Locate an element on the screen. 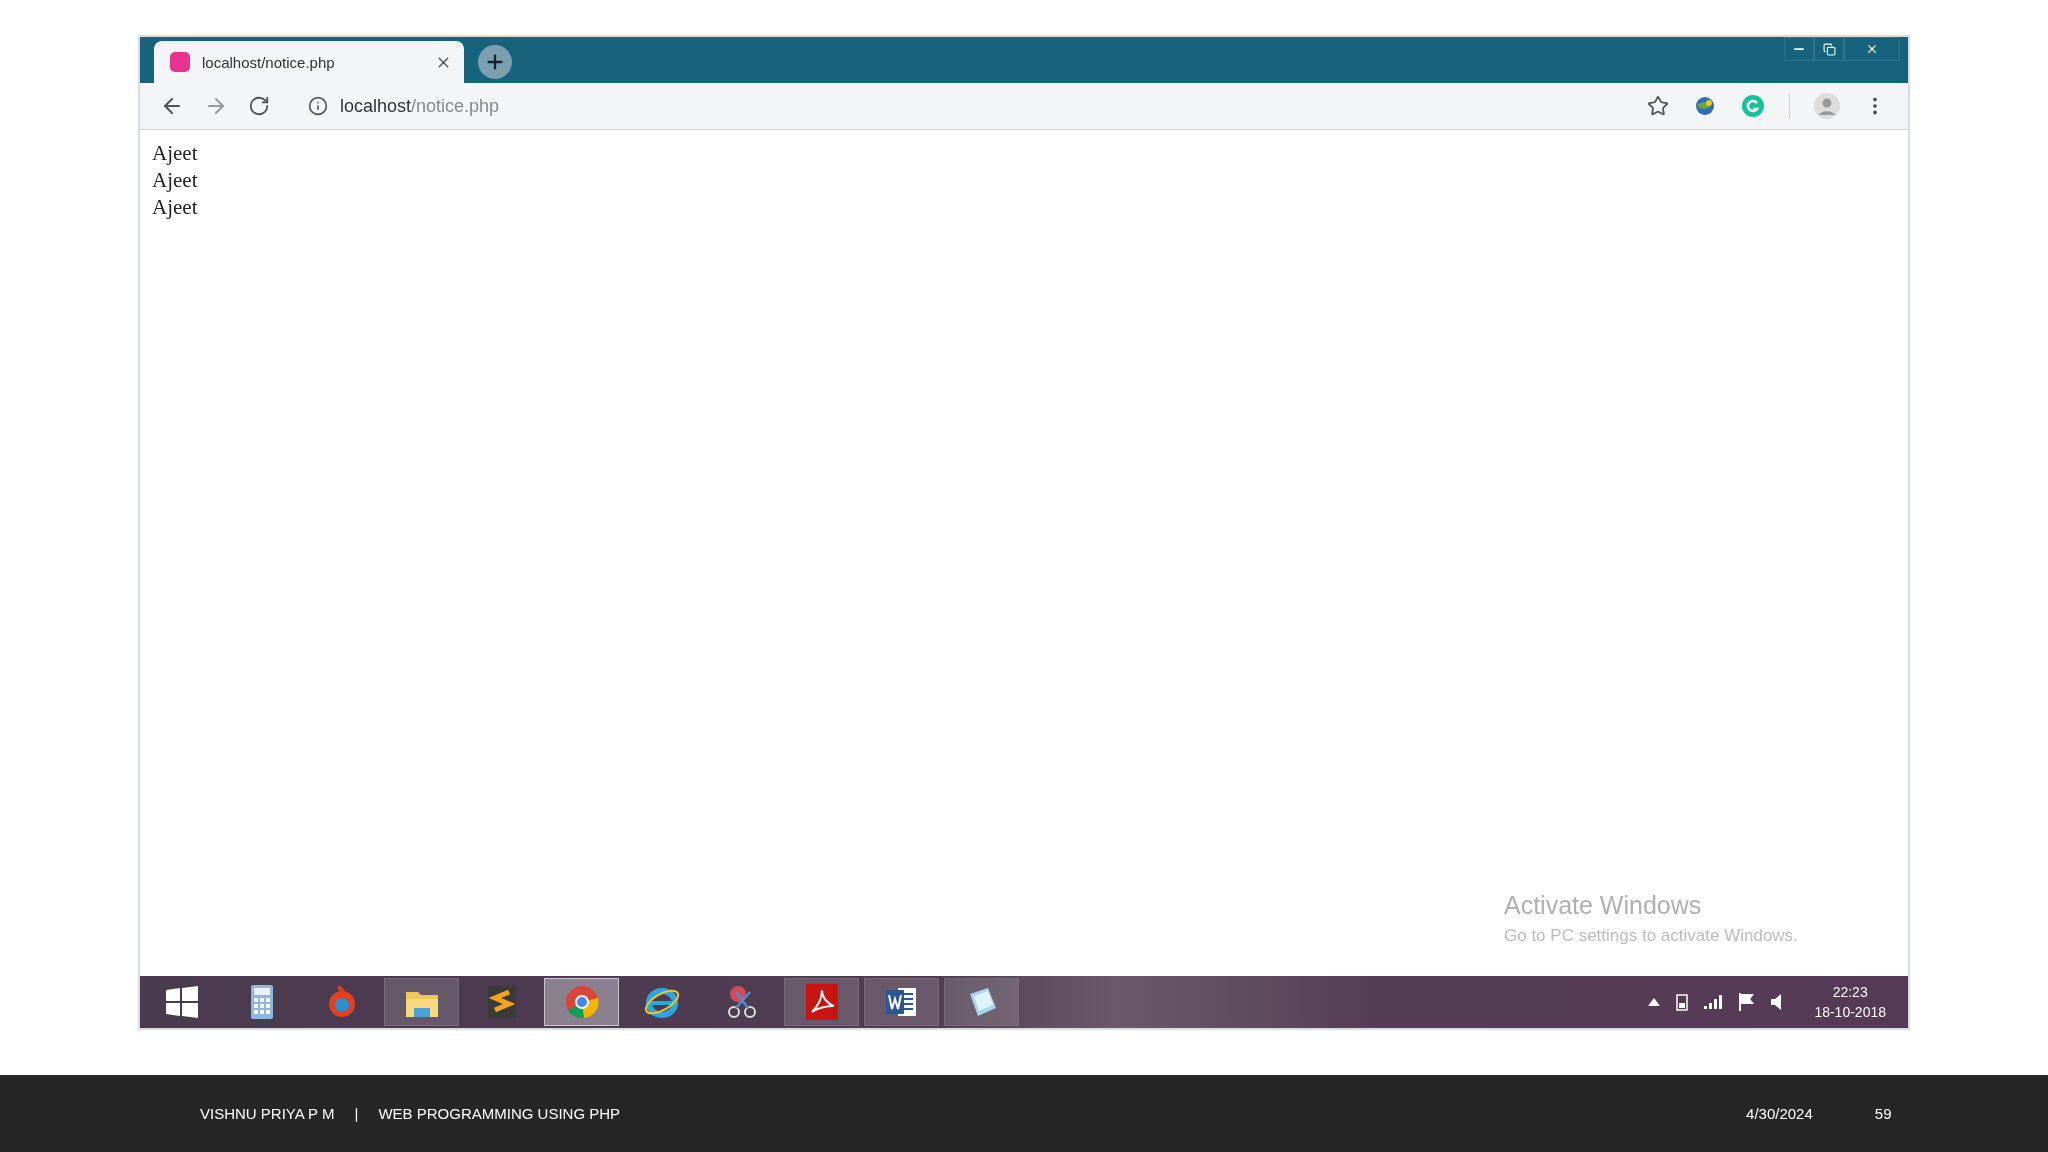 This screenshot has width=2048, height=1152. minimize-button is located at coordinates (1799, 49).